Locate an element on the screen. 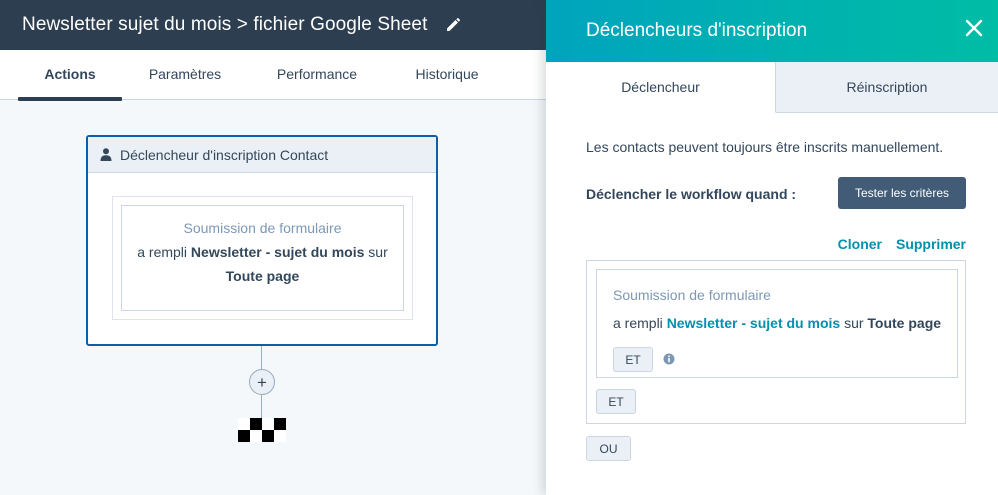 The image size is (998, 495). tab-declencheur: Déclencheur is located at coordinates (661, 87).